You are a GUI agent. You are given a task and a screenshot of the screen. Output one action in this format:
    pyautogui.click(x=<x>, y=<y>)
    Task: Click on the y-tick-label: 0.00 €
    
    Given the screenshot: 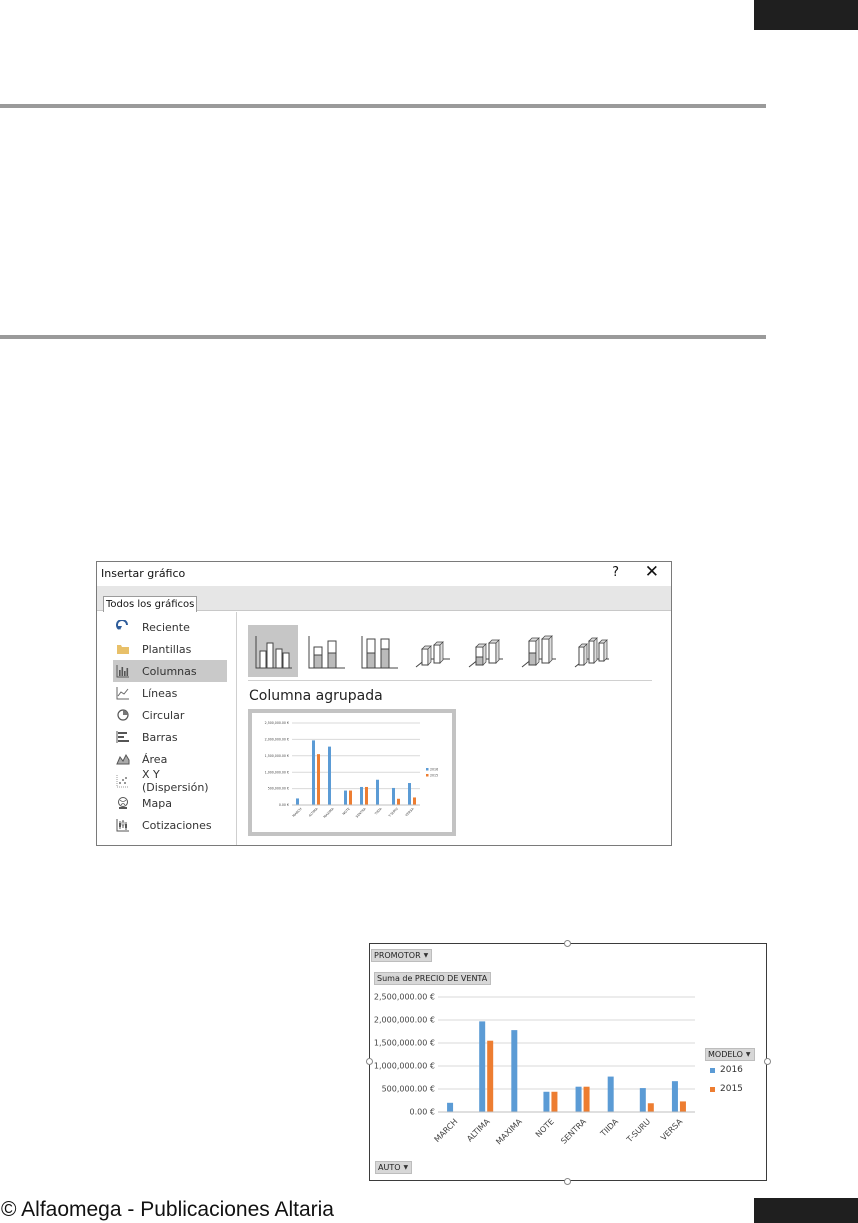 What is the action you would take?
    pyautogui.click(x=284, y=805)
    